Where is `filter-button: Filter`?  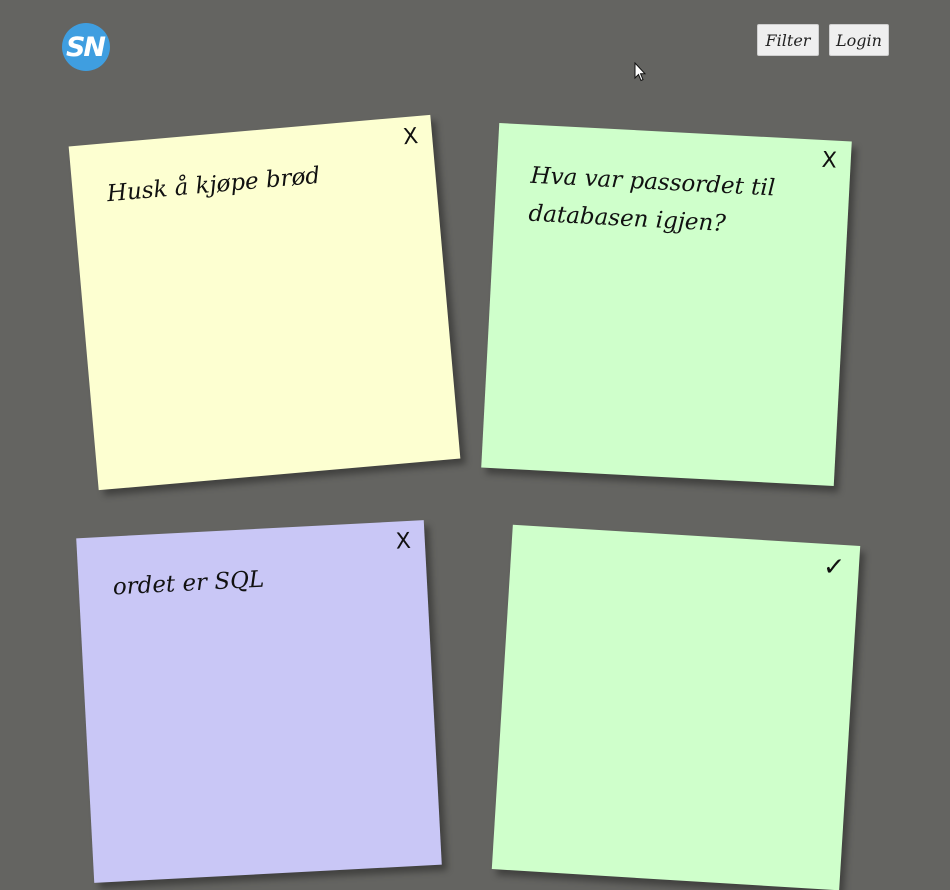
filter-button: Filter is located at coordinates (788, 40).